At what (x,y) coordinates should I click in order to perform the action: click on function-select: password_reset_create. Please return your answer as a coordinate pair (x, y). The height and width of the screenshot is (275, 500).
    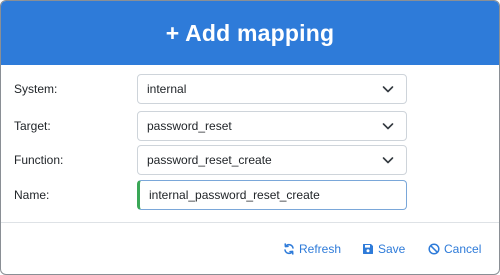
    Looking at the image, I should click on (272, 160).